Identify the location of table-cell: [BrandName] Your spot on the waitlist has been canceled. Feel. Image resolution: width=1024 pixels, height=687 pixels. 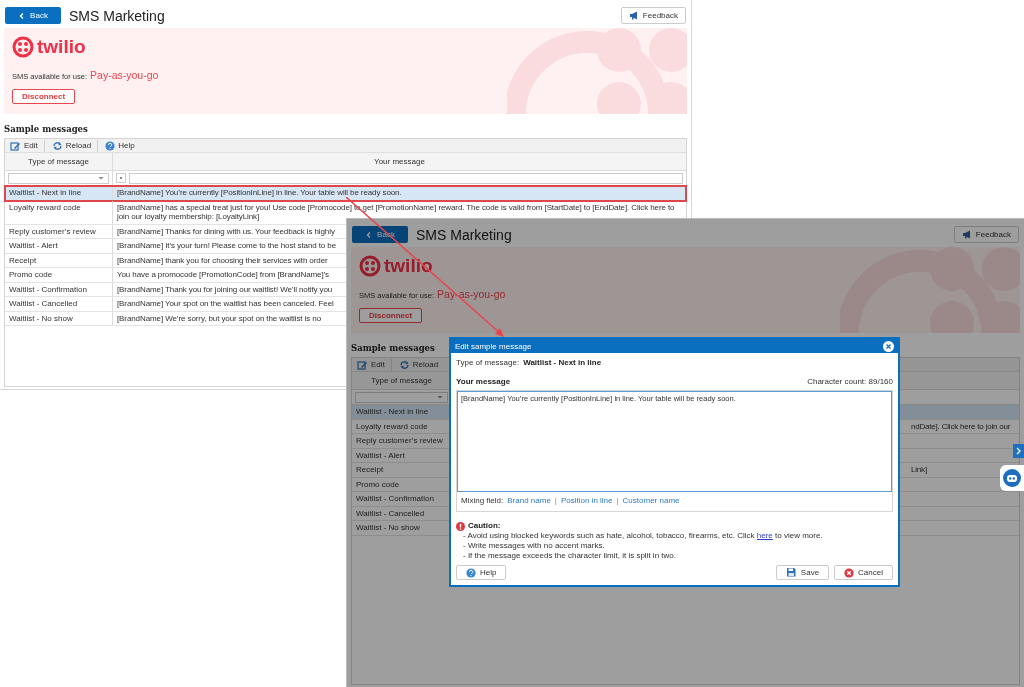
(225, 303).